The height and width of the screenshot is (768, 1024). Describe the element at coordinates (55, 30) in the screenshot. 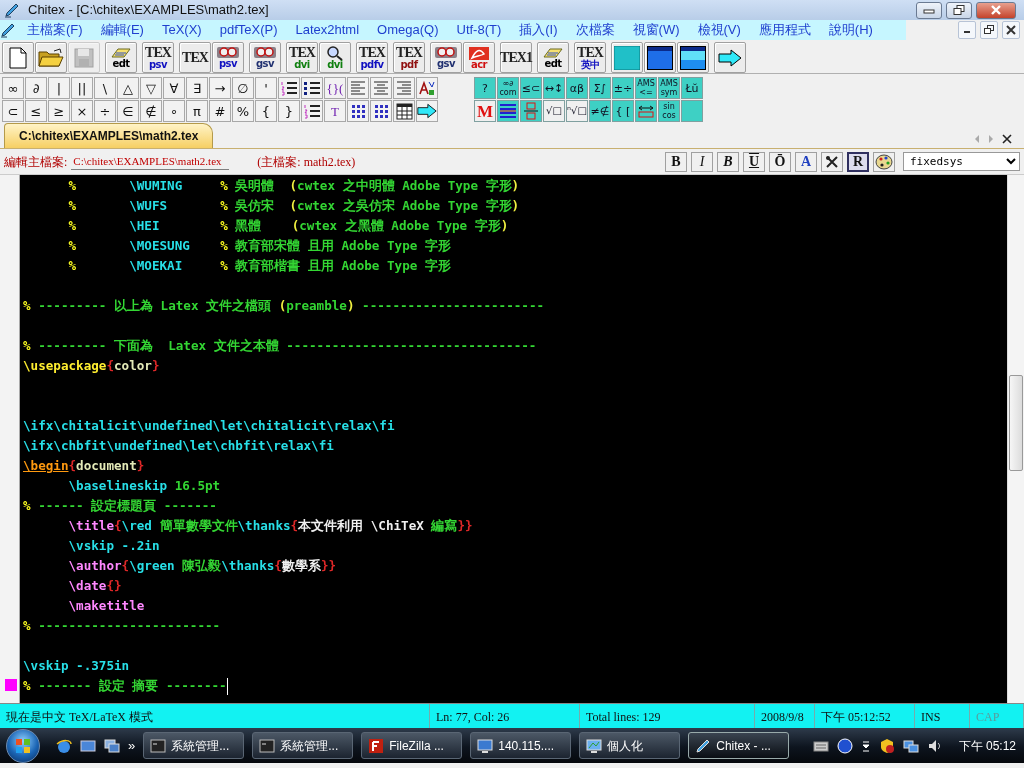

I see `menu-item: 主檔案(F)` at that location.